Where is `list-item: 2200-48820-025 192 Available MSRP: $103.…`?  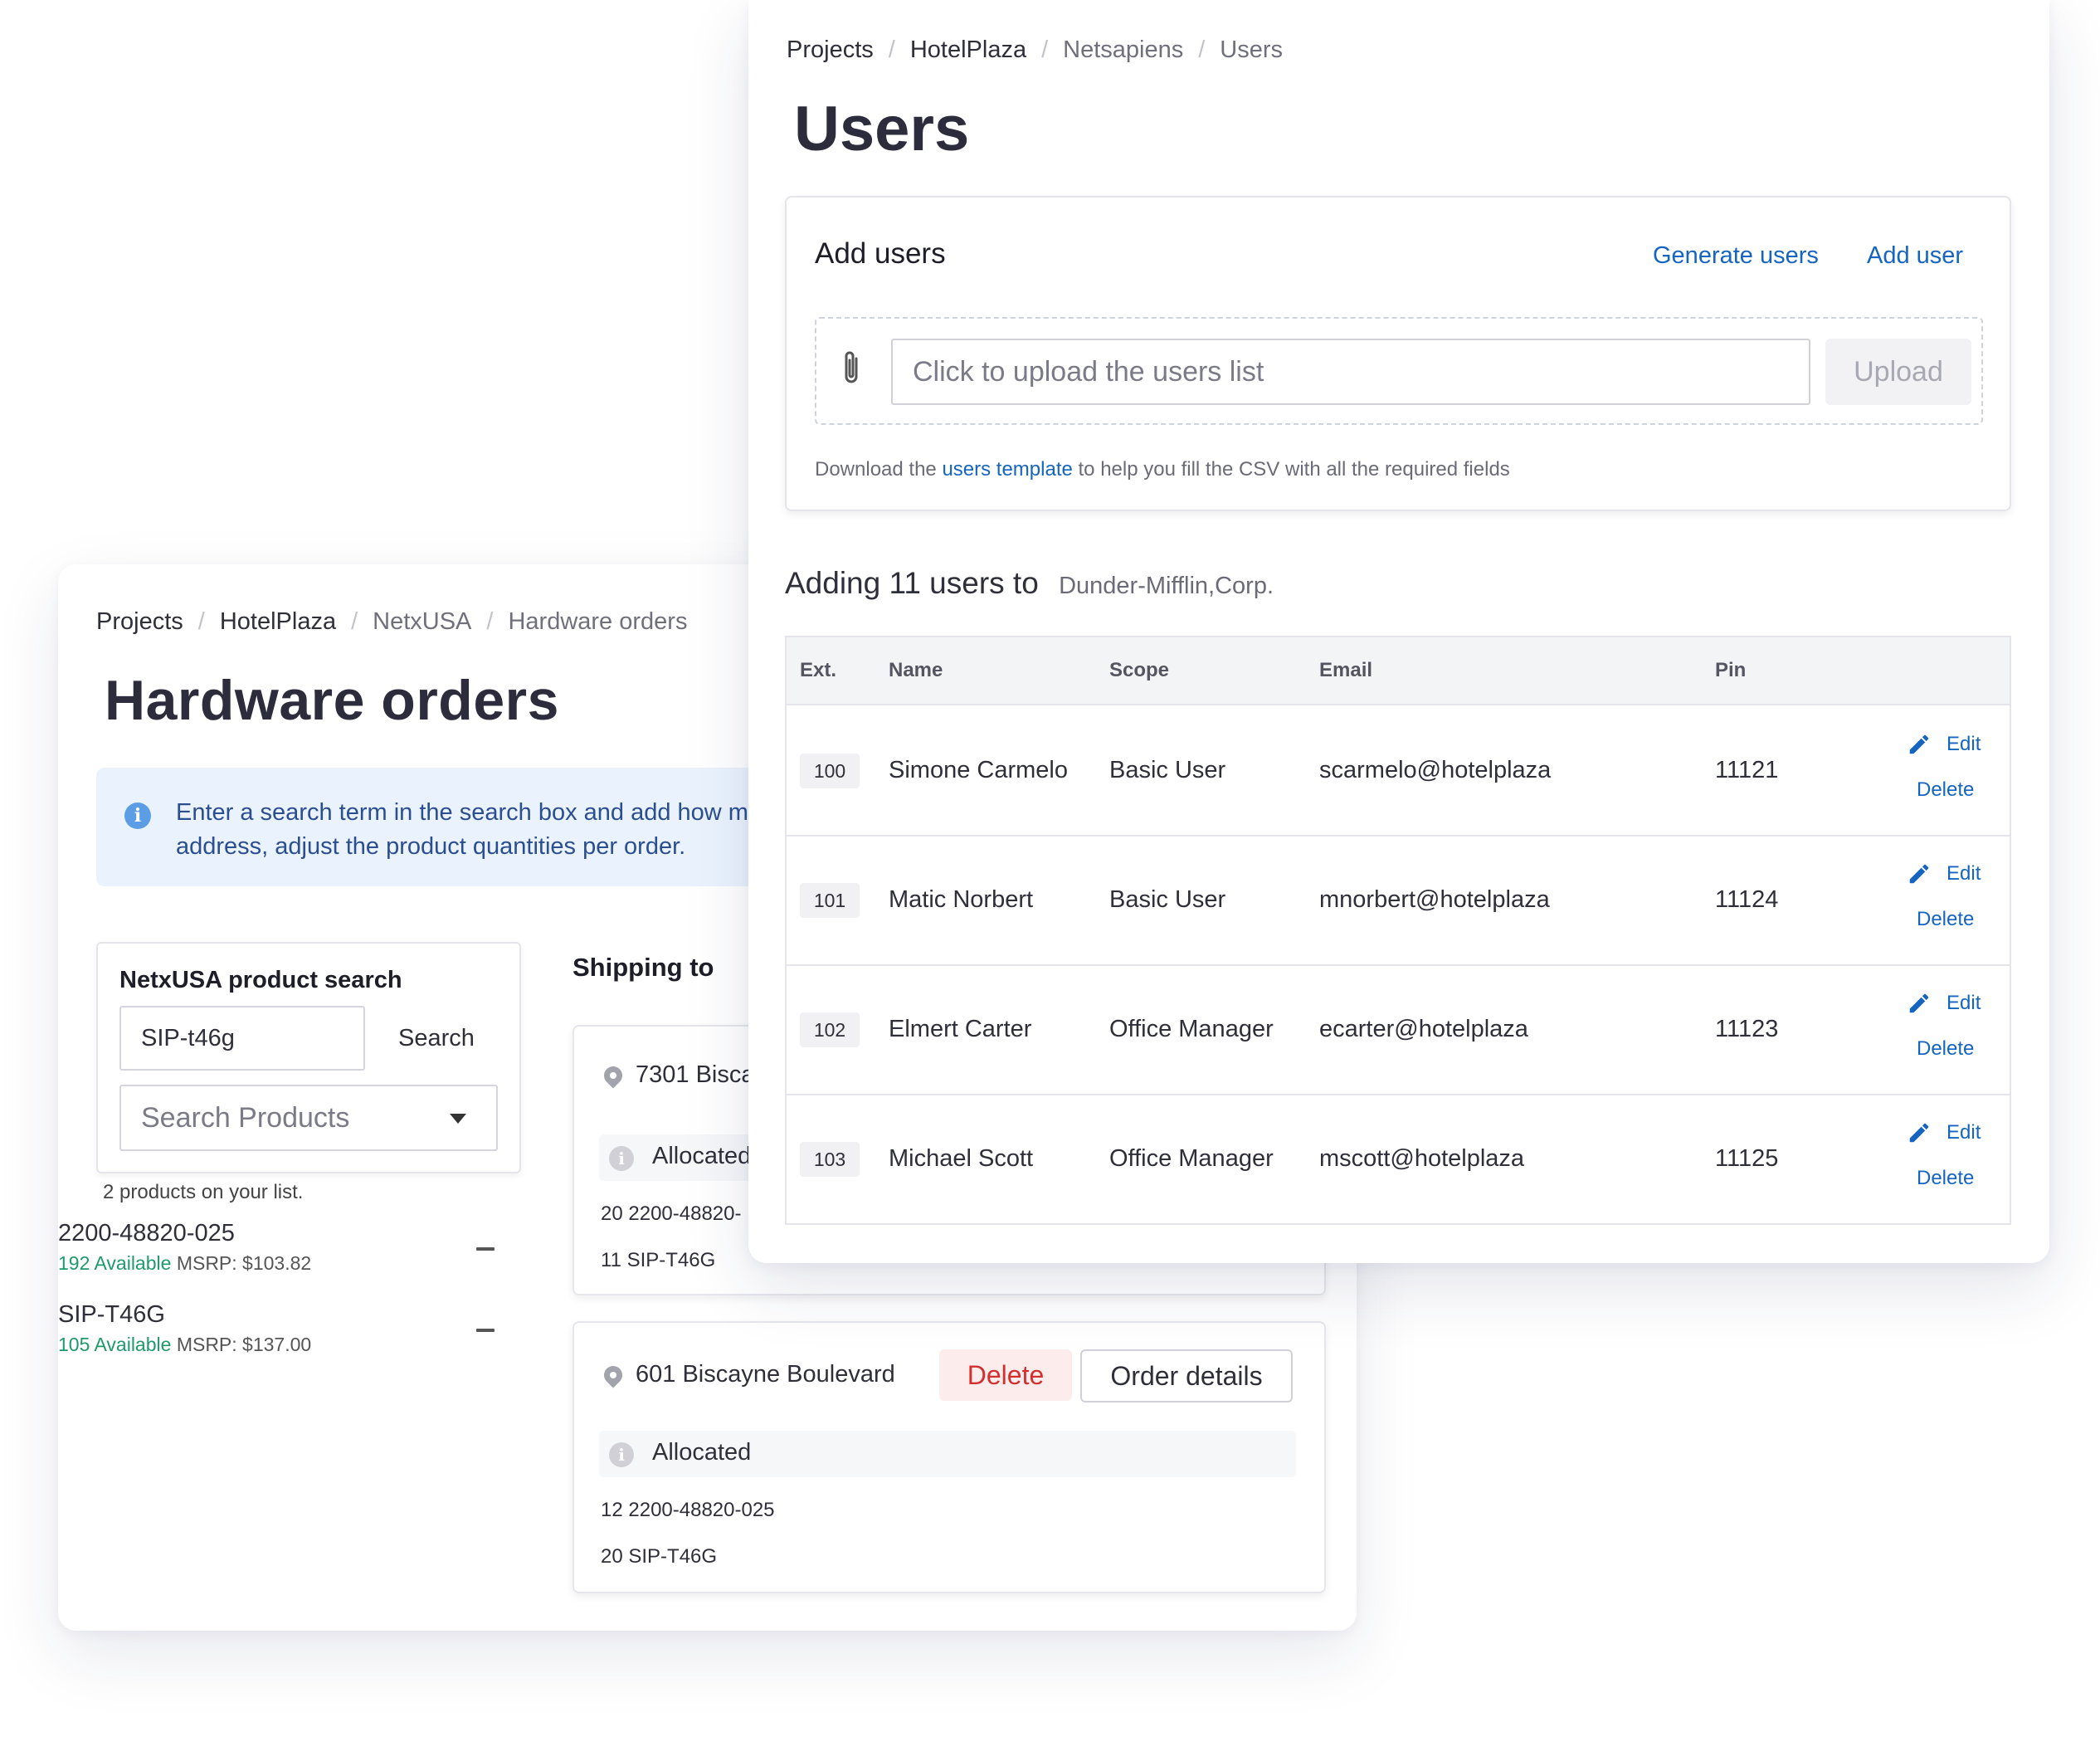
list-item: 2200-48820-025 192 Available MSRP: $103.… is located at coordinates (184, 1247).